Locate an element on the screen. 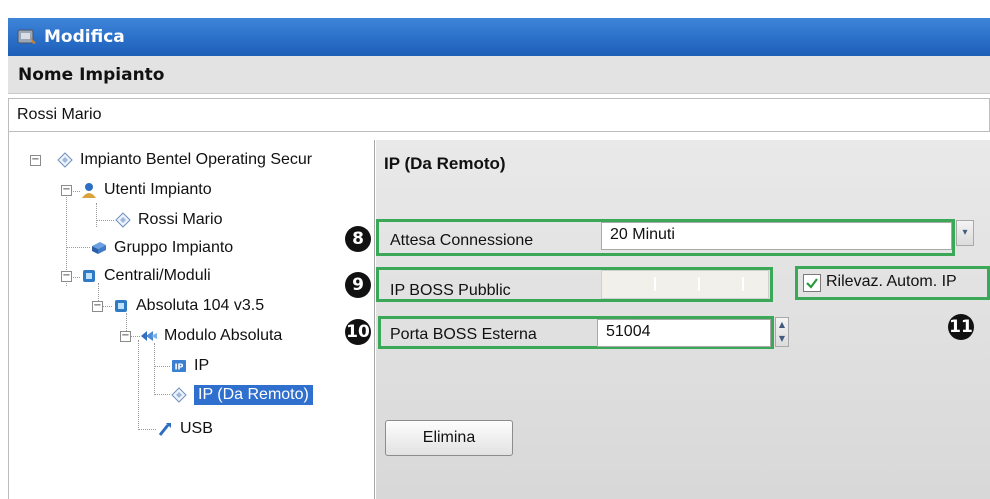  spin-up-icon: ▲ is located at coordinates (782, 325).